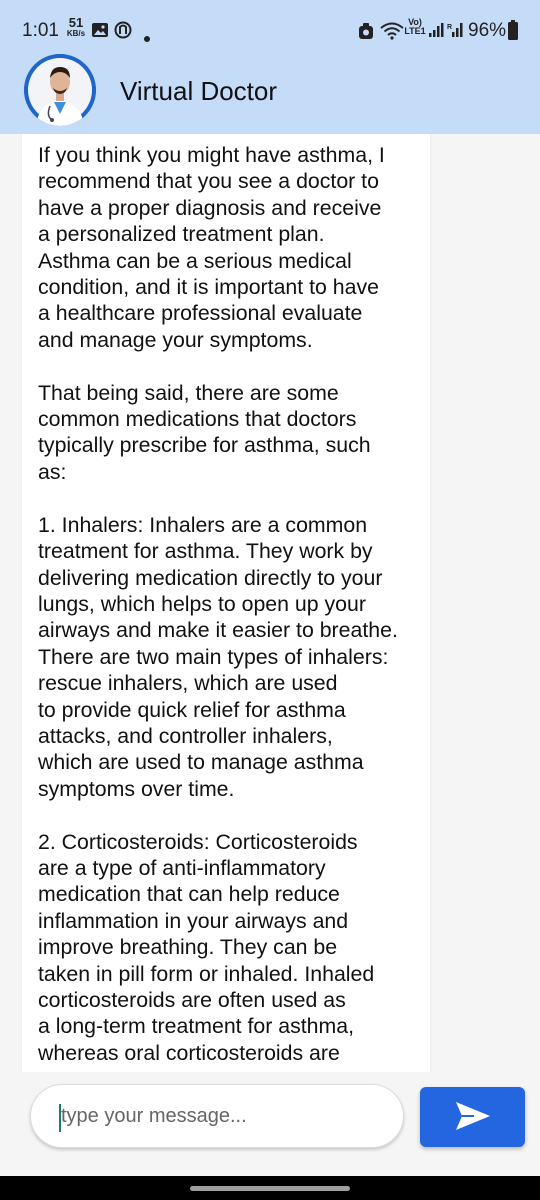 The height and width of the screenshot is (1200, 540). What do you see at coordinates (147, 38) in the screenshot?
I see `dot-icon` at bounding box center [147, 38].